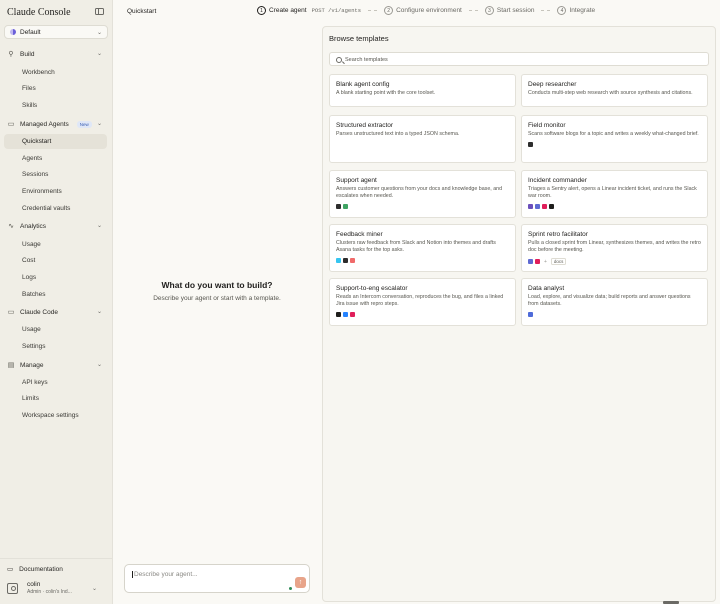 This screenshot has height=604, width=720. What do you see at coordinates (489, 10) in the screenshot?
I see `step-number: 3` at bounding box center [489, 10].